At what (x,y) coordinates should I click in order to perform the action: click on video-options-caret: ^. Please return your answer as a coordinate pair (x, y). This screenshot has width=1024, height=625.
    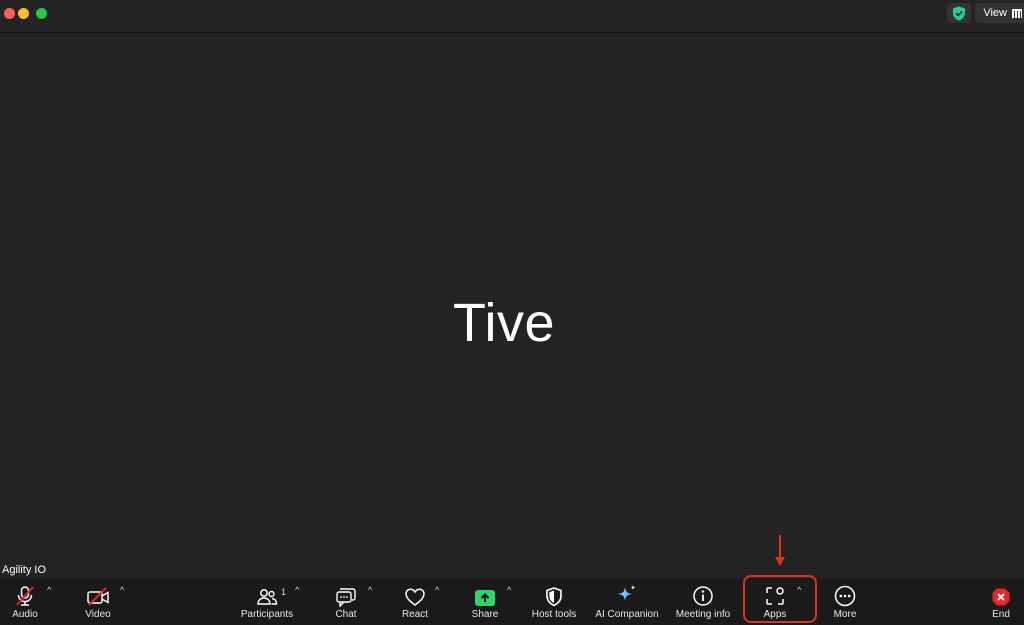
    Looking at the image, I should click on (122, 590).